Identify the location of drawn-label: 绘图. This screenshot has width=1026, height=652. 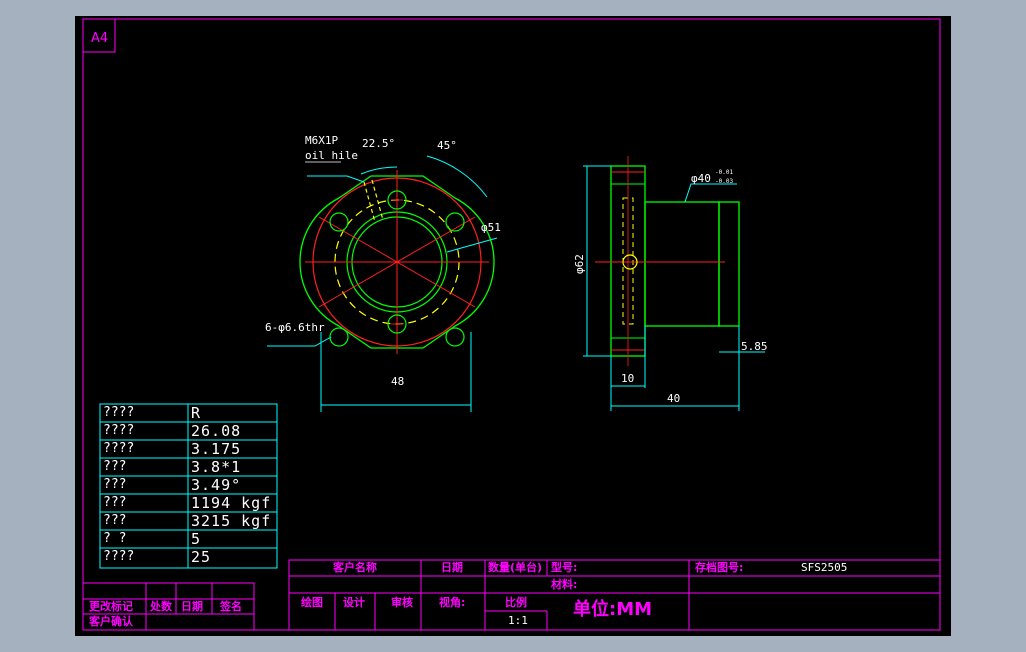
(312, 602).